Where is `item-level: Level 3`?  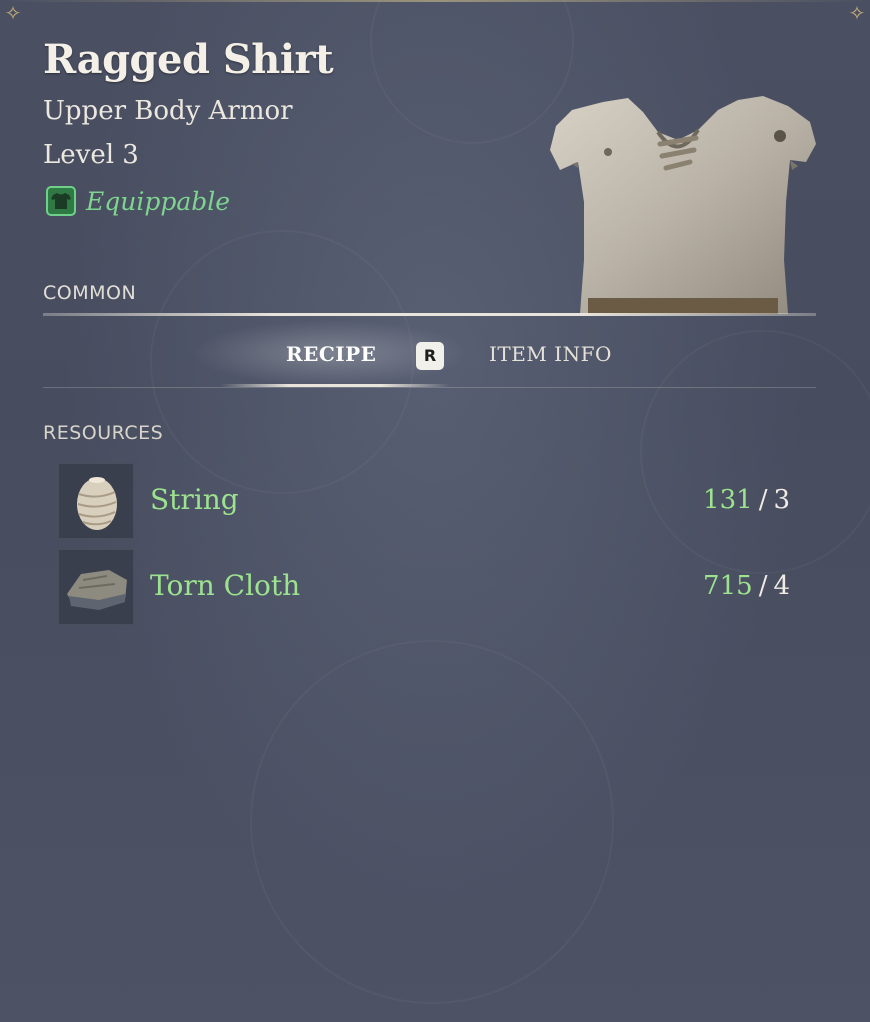
item-level: Level 3 is located at coordinates (91, 155).